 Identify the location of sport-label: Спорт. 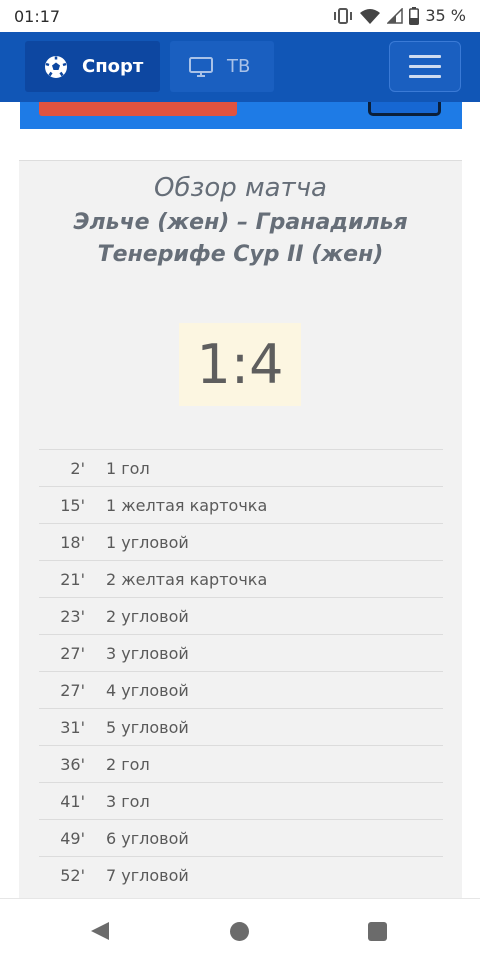
(113, 66).